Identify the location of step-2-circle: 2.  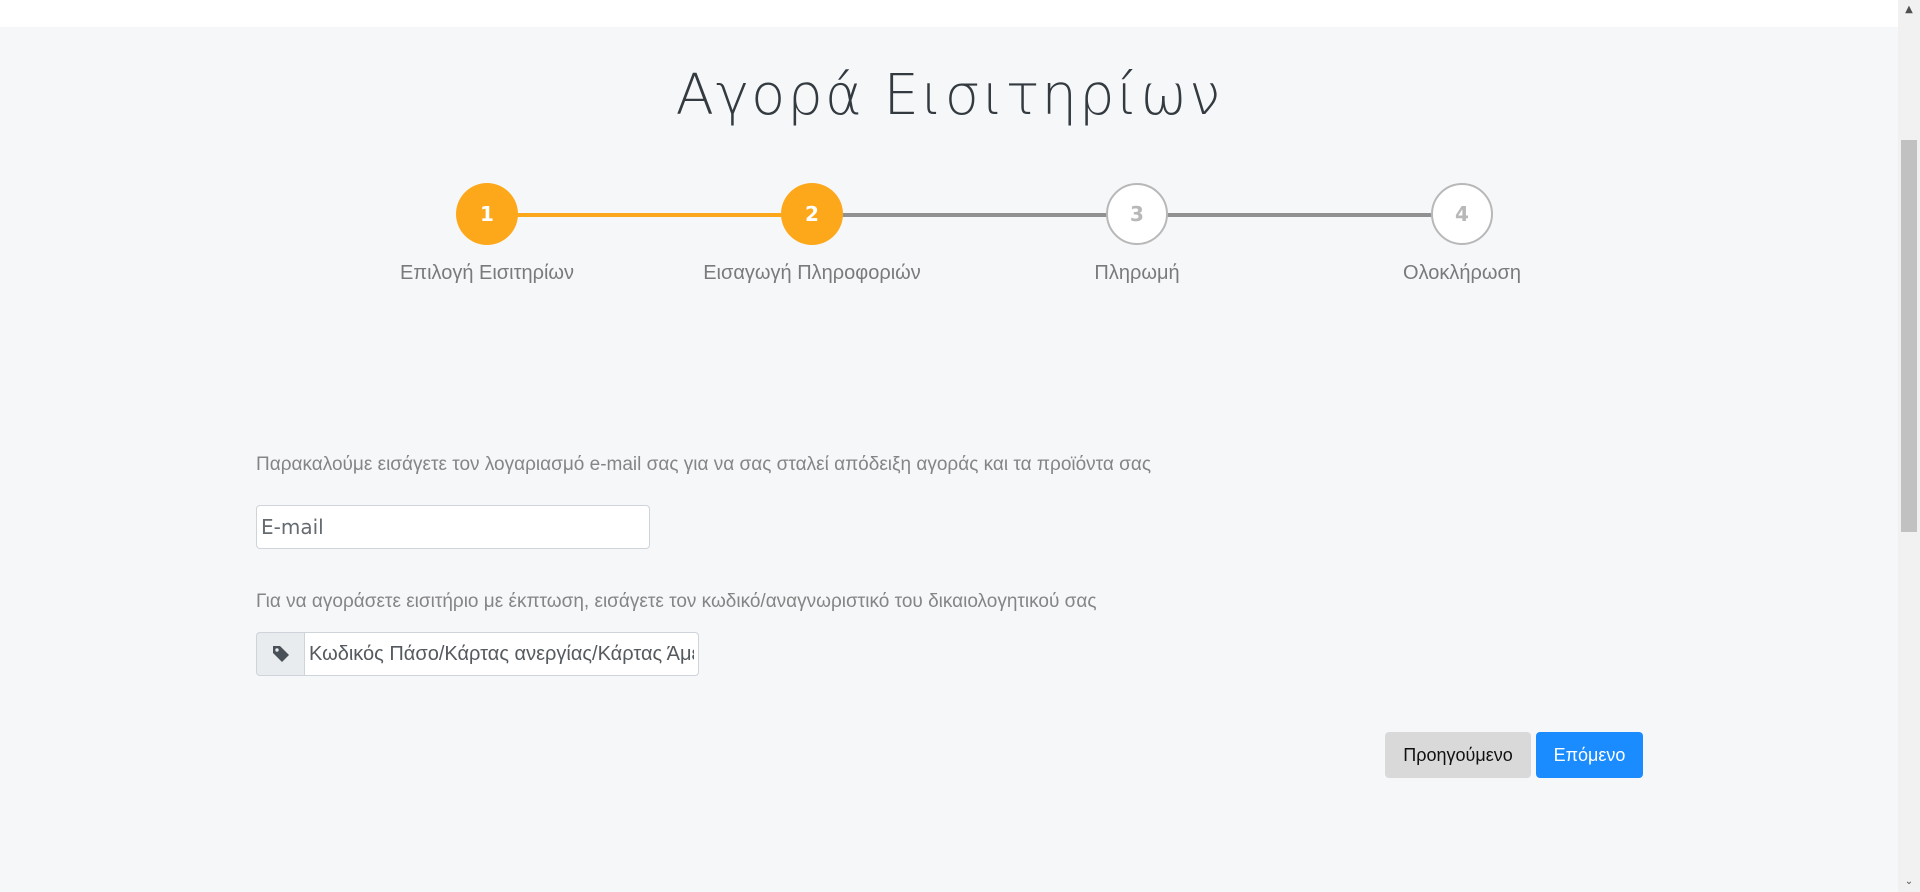
(812, 214).